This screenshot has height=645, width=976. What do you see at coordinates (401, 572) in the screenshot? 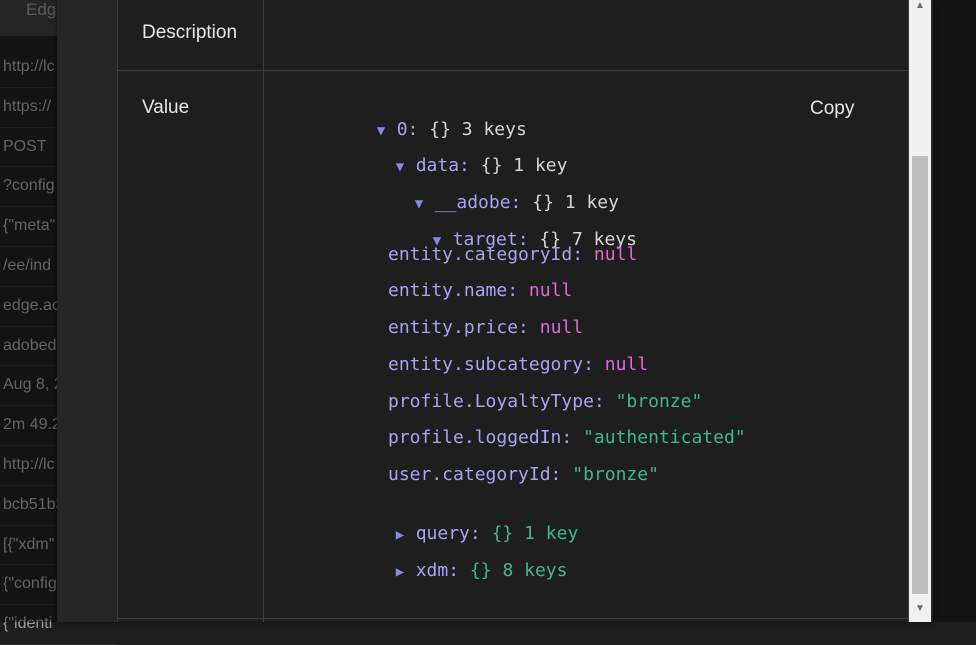
I see `triangle-right-icon: ▶` at bounding box center [401, 572].